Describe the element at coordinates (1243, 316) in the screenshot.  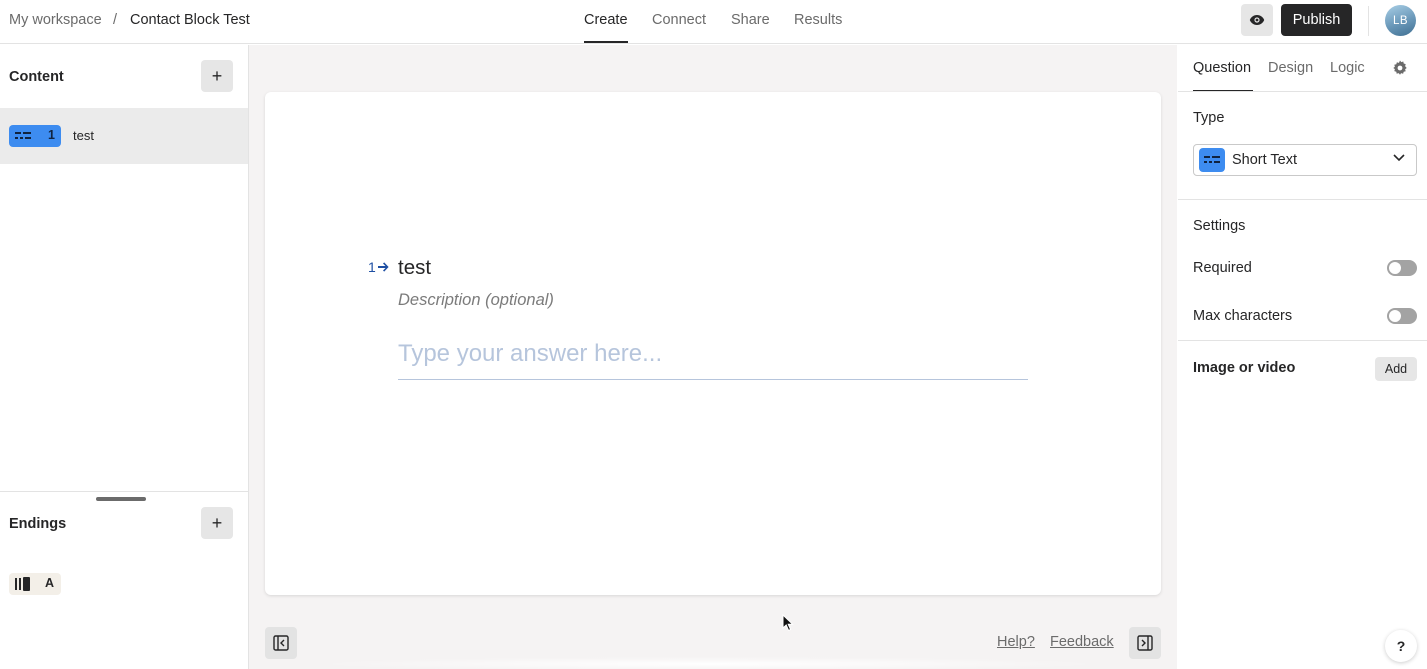
I see `max-characters-label: Max characters` at that location.